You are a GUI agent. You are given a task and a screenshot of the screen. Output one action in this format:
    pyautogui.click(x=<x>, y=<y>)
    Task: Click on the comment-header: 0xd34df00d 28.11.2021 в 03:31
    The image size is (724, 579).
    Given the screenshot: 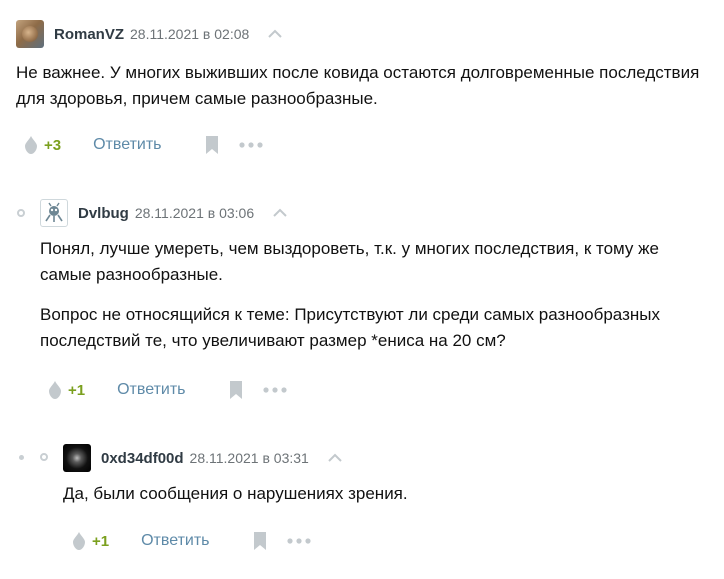 What is the action you would take?
    pyautogui.click(x=203, y=458)
    